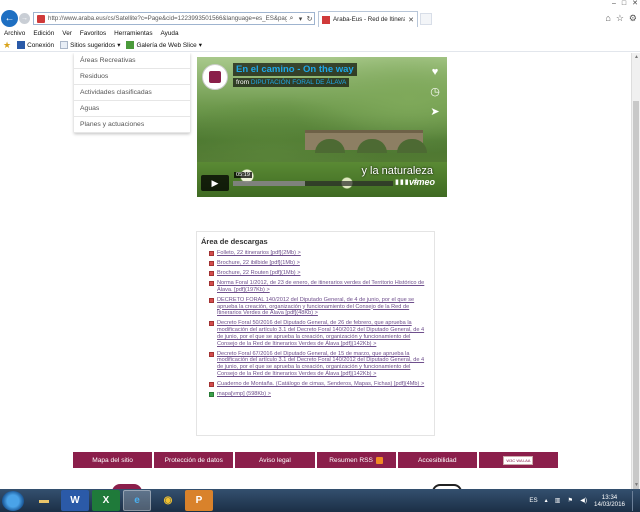  What do you see at coordinates (351, 460) in the screenshot?
I see `footer-link-label: Resumen RSS` at bounding box center [351, 460].